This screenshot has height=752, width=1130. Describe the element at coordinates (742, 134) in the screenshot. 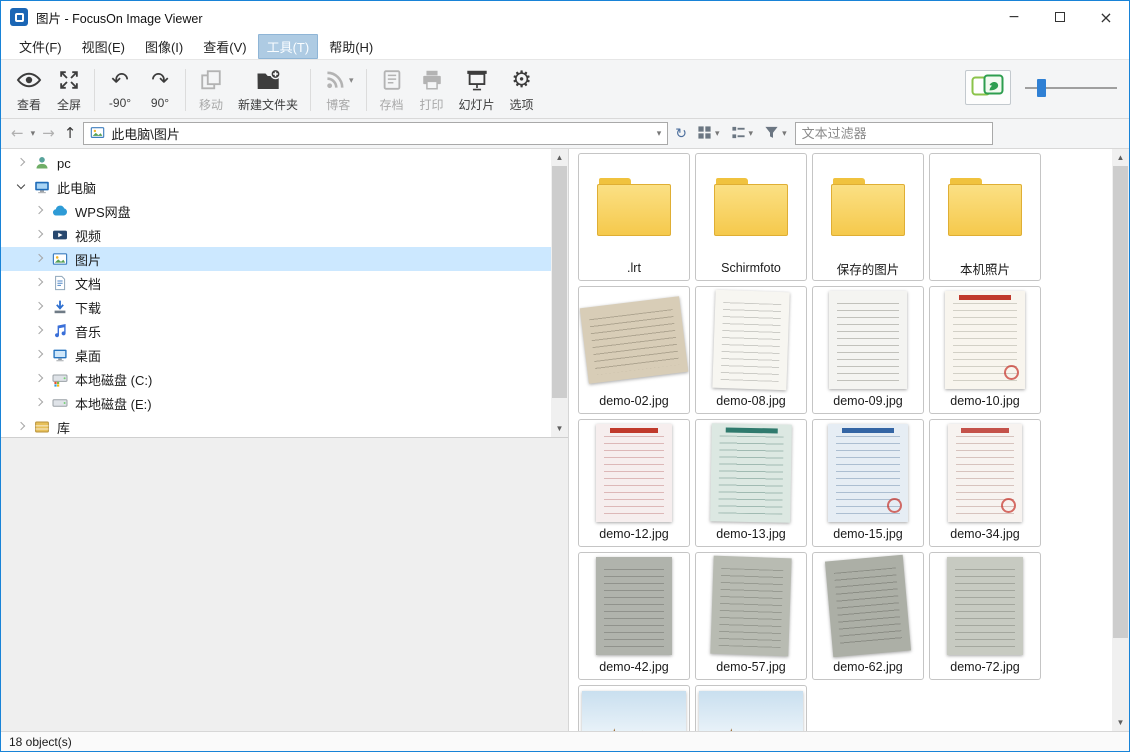

I see `sort-button: ▾` at that location.